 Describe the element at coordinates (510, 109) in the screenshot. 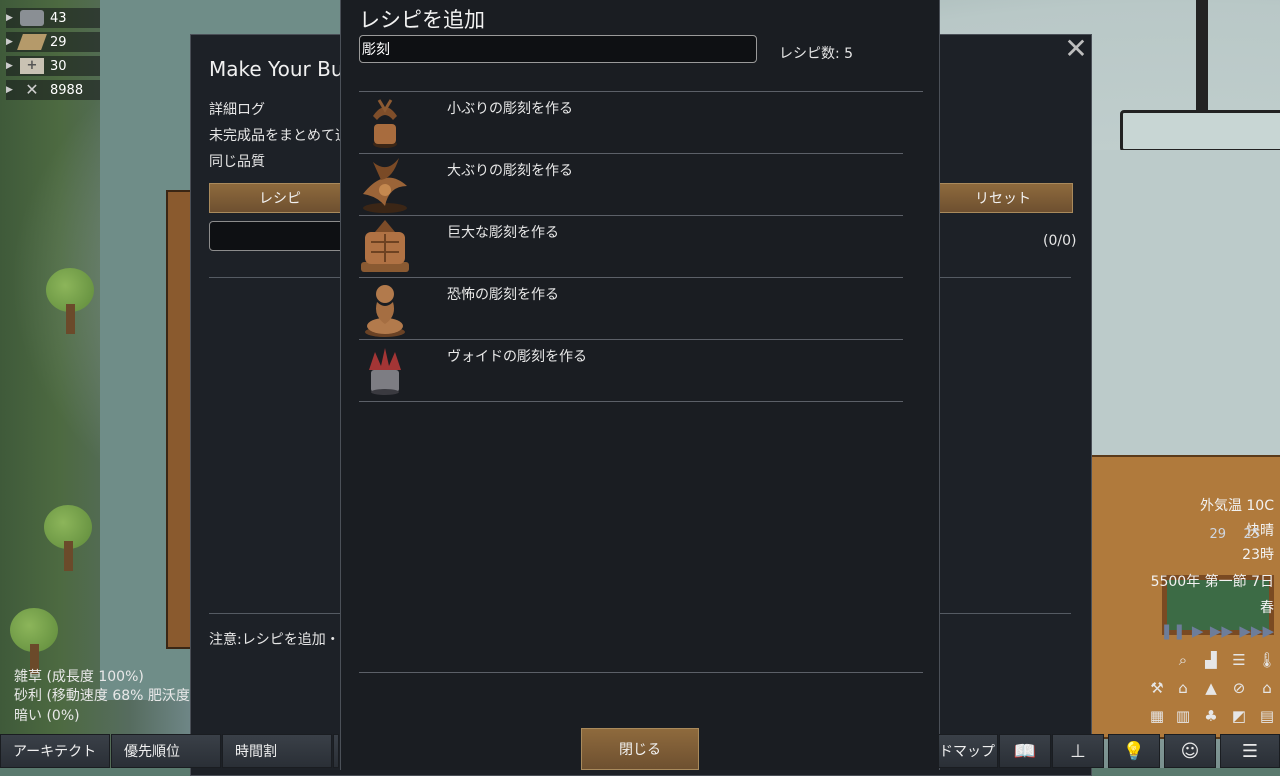

I see `recipe-label: 小ぶりの彫刻を作る` at that location.